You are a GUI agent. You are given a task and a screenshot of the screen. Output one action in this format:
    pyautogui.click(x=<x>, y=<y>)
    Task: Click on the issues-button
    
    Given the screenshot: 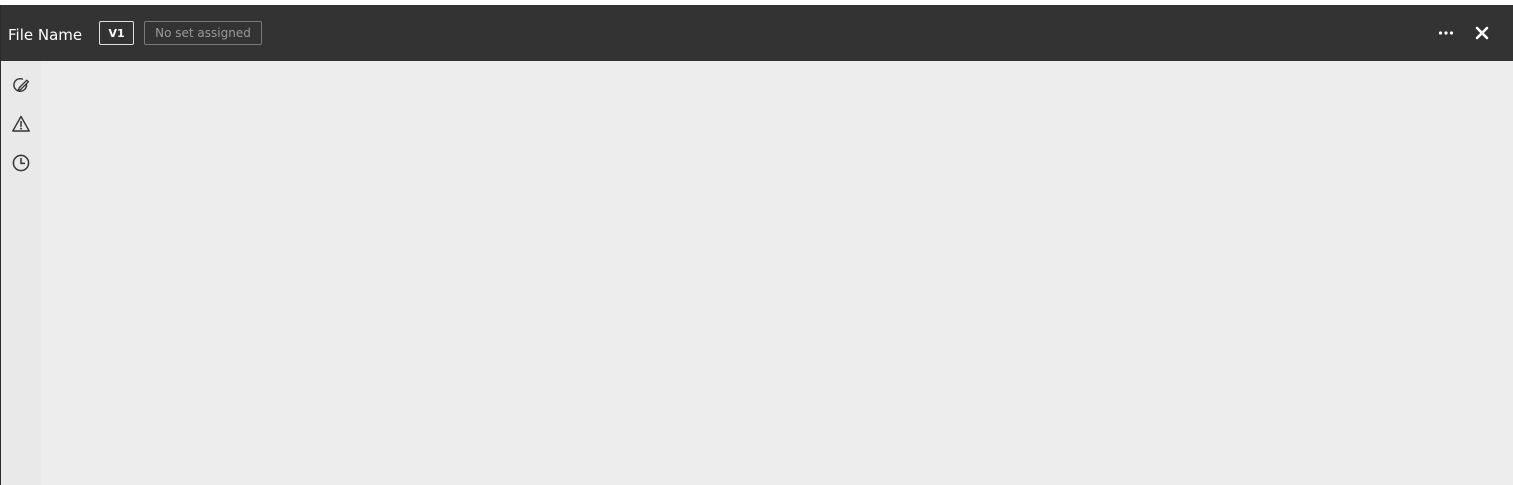 What is the action you would take?
    pyautogui.click(x=21, y=124)
    